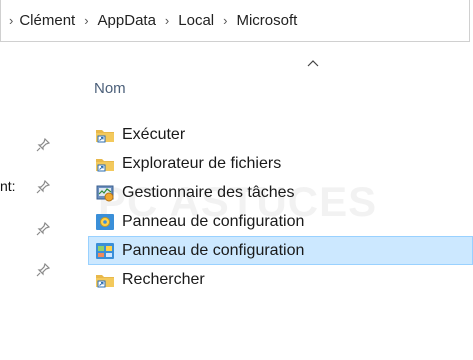 Image resolution: width=473 pixels, height=360 pixels. I want to click on navigation-pane: nt:, so click(40, 230).